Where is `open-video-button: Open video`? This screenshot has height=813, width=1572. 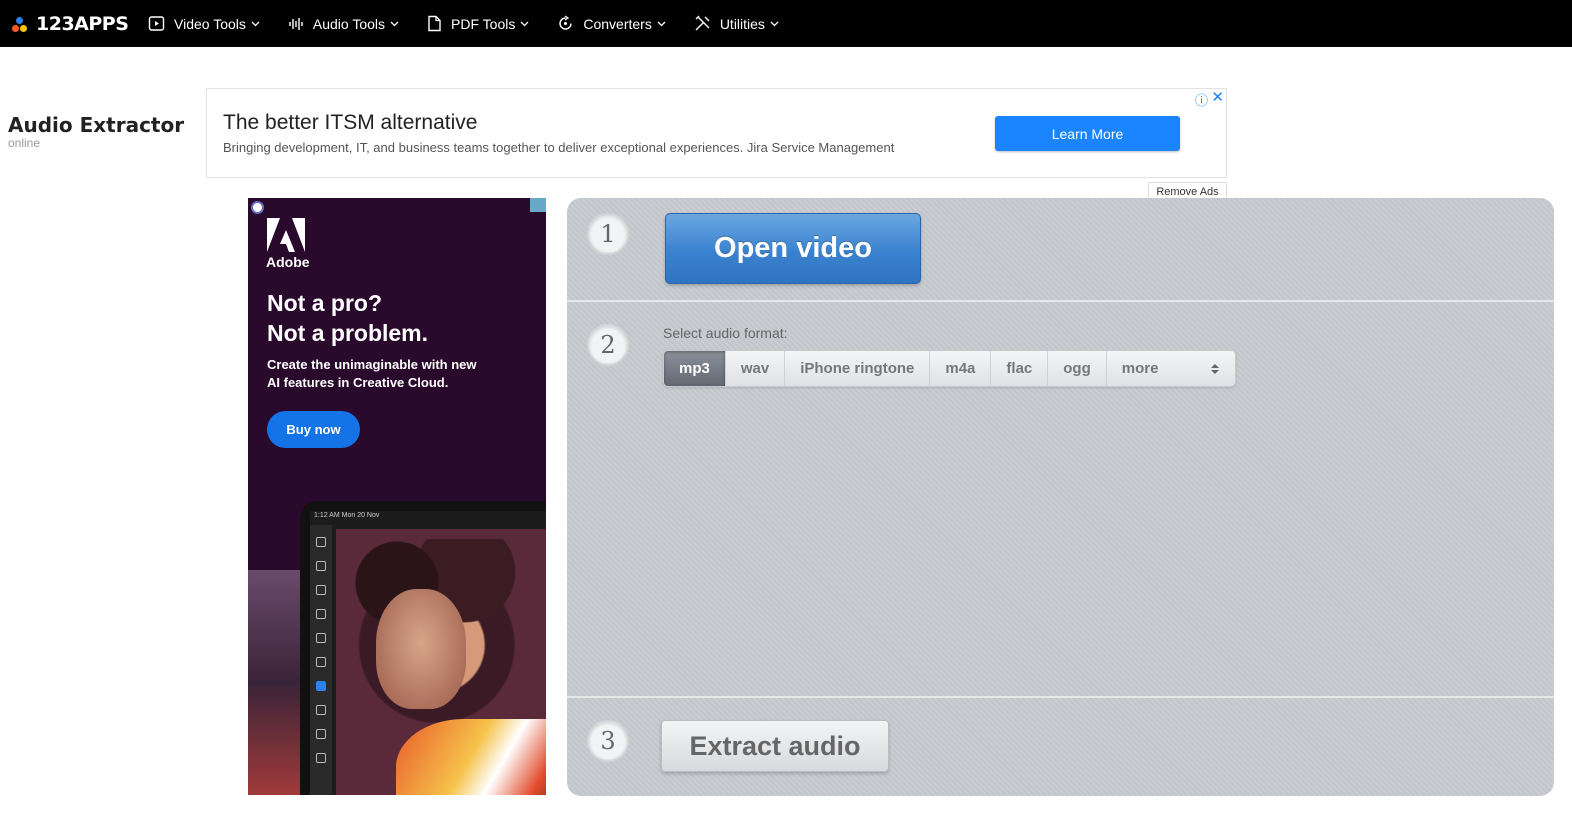
open-video-button: Open video is located at coordinates (793, 248).